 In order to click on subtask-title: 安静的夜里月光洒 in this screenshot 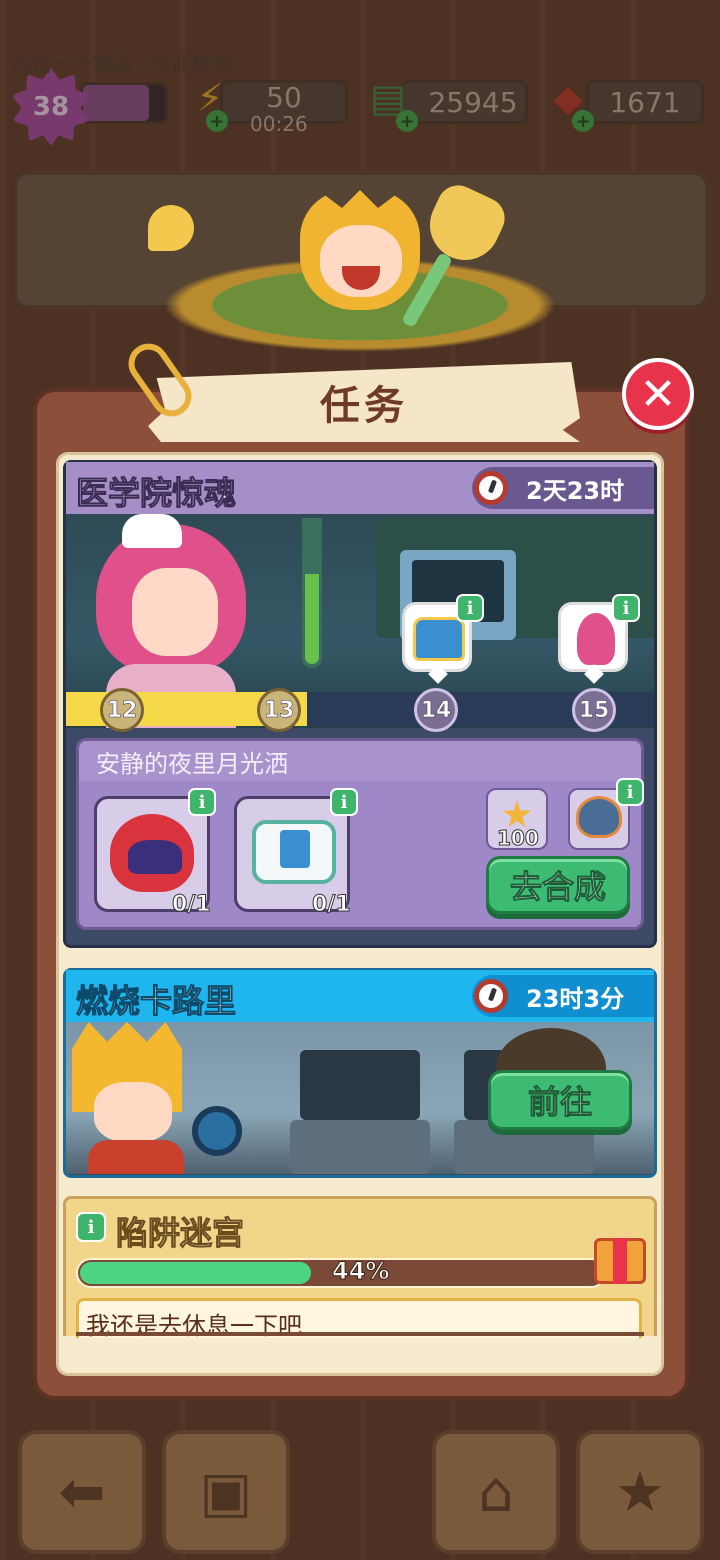, I will do `click(192, 764)`.